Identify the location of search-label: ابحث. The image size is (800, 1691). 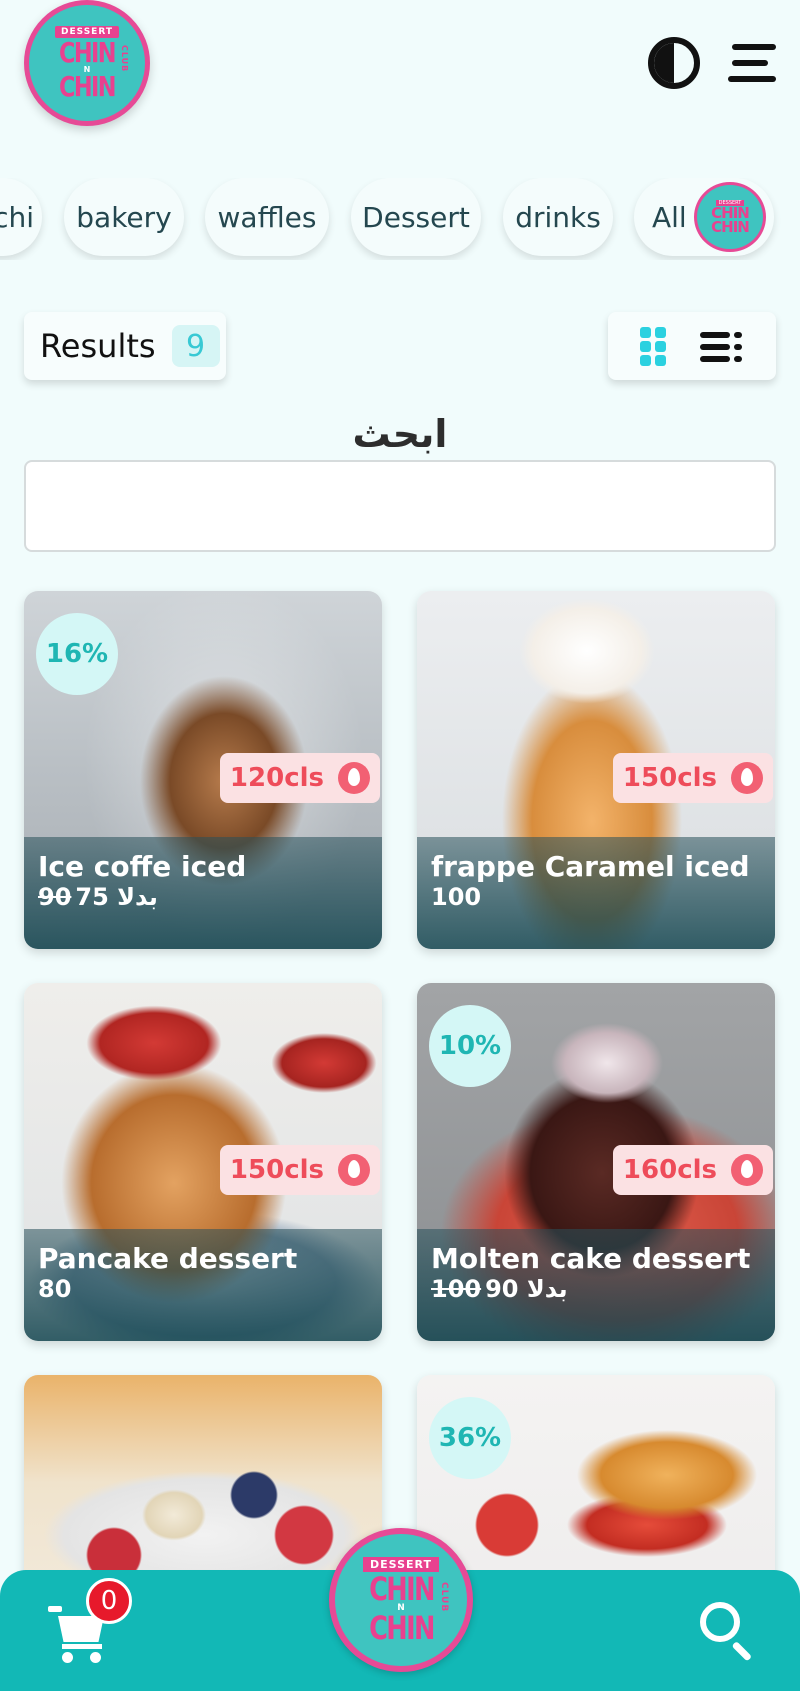
(400, 434).